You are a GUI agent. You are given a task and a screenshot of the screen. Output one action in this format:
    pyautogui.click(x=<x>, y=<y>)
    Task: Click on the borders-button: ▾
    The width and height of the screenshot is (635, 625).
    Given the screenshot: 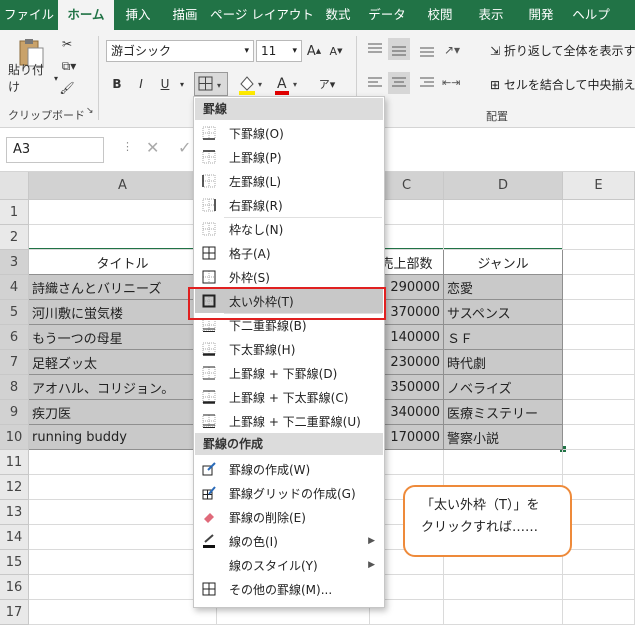 What is the action you would take?
    pyautogui.click(x=211, y=84)
    